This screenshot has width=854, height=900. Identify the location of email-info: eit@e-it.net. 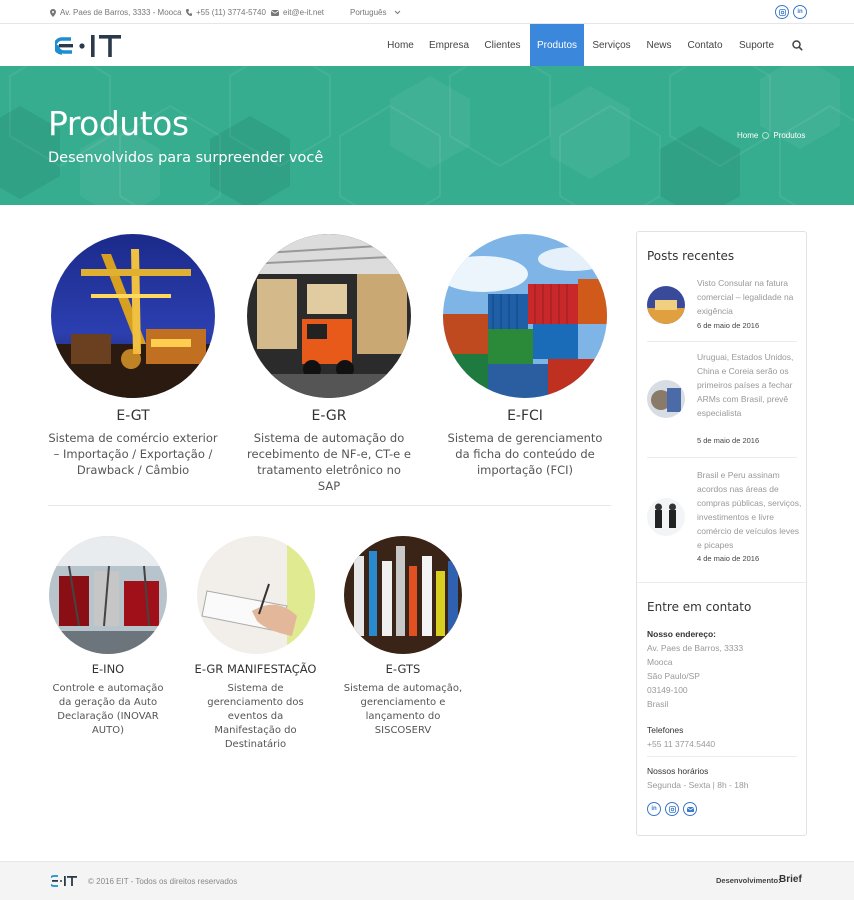
(297, 12).